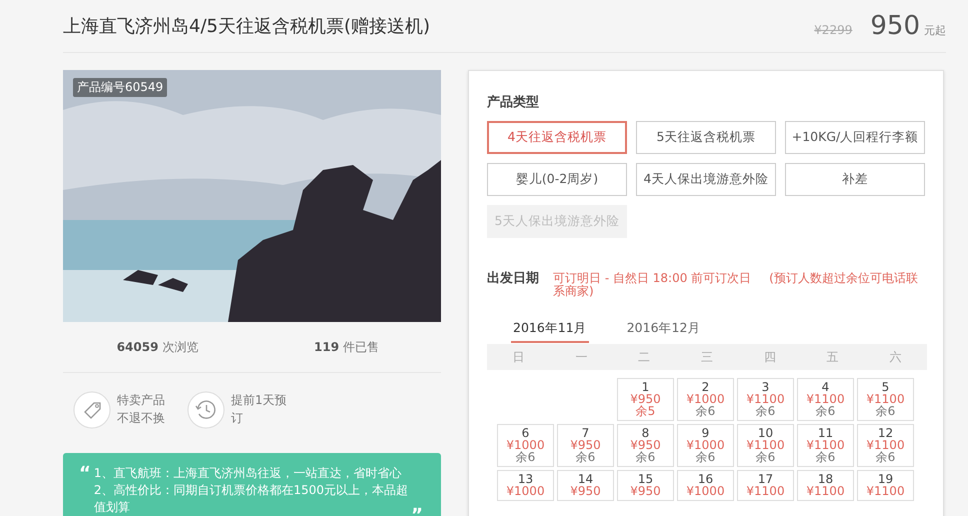 This screenshot has width=968, height=516. I want to click on product-type-option: +10KG/人回程行李额, so click(855, 137).